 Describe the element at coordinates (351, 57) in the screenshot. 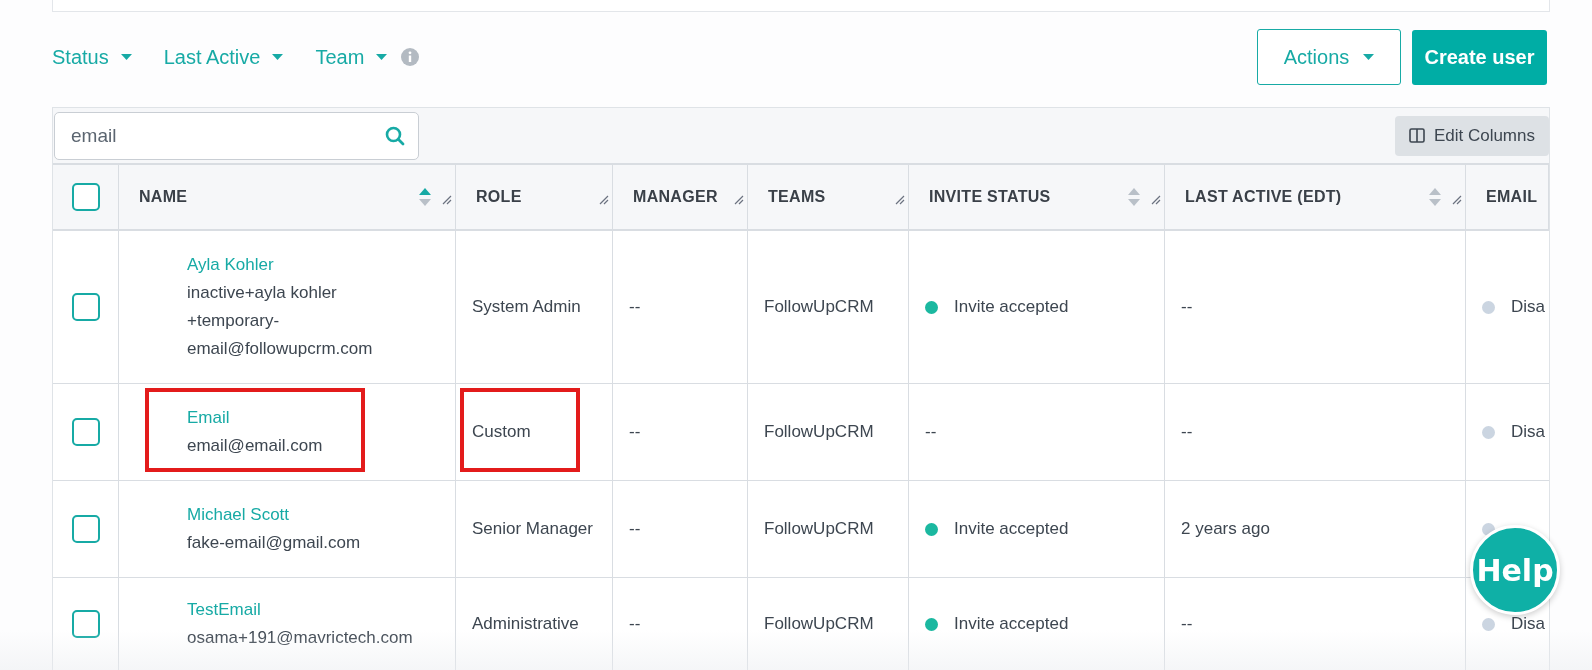

I see `filter-dropdown: Team` at that location.